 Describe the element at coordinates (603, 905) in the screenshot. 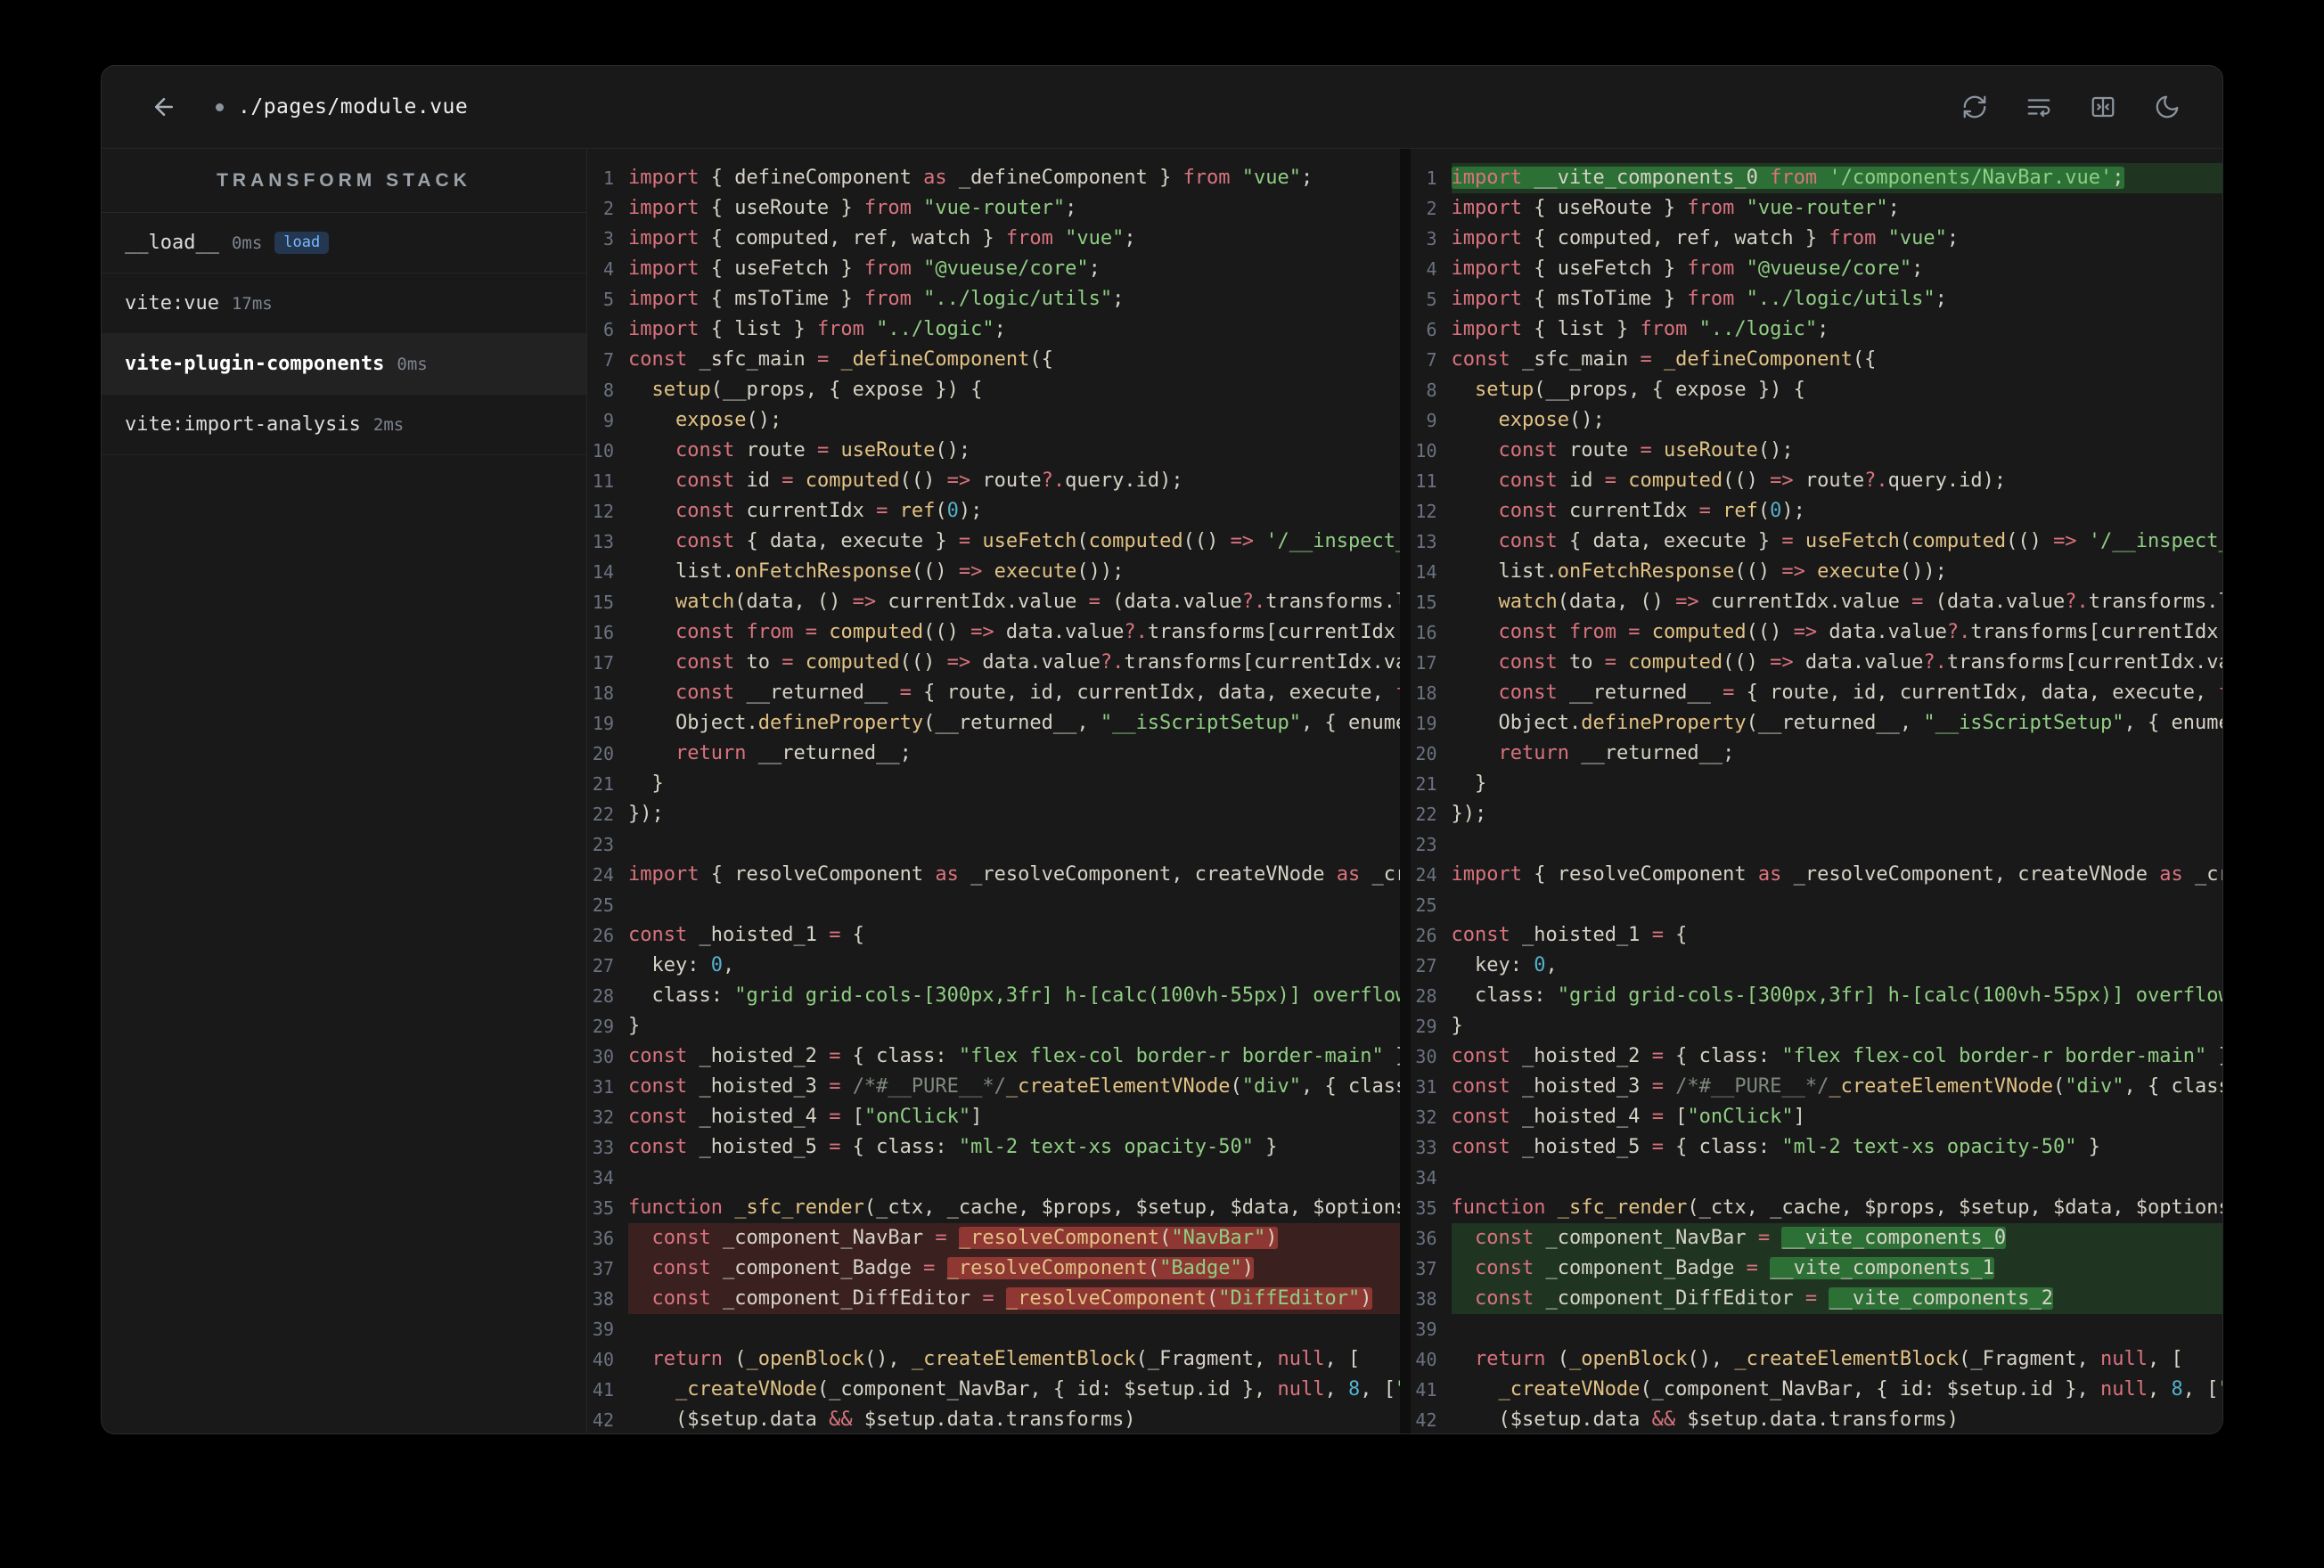

I see `line-number: 25` at that location.